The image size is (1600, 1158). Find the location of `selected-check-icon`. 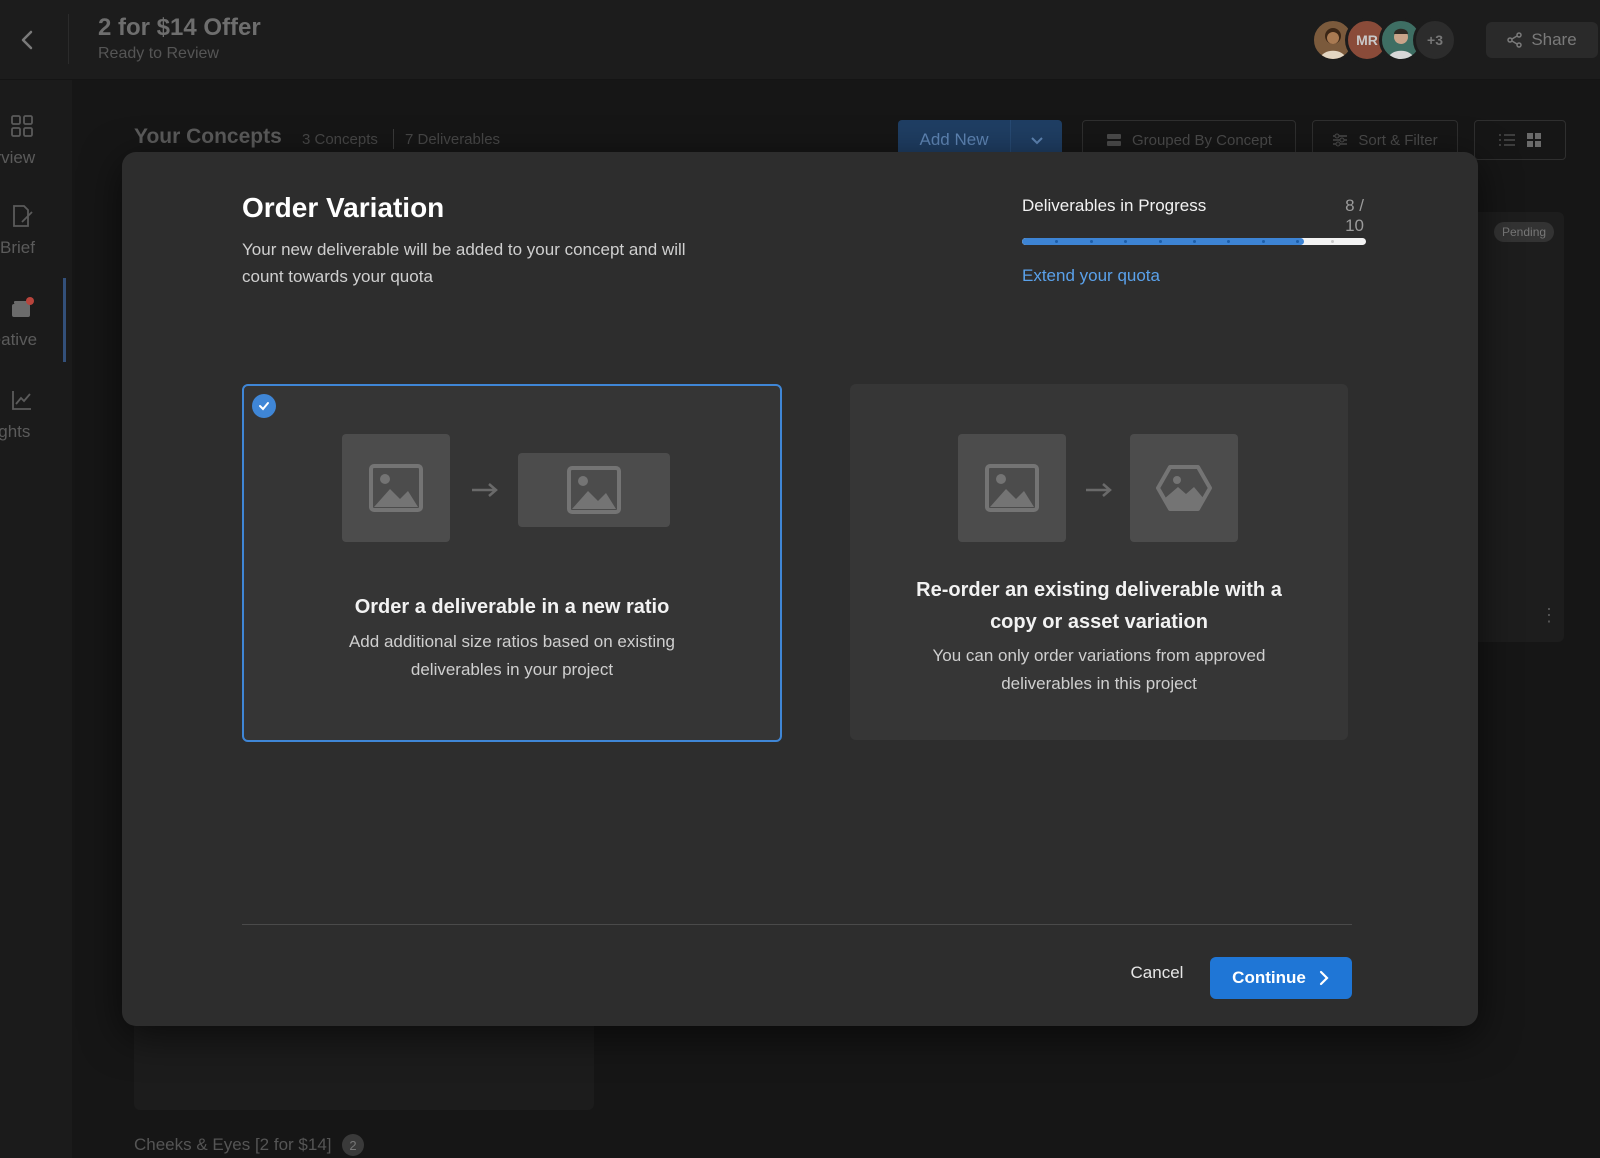

selected-check-icon is located at coordinates (264, 406).